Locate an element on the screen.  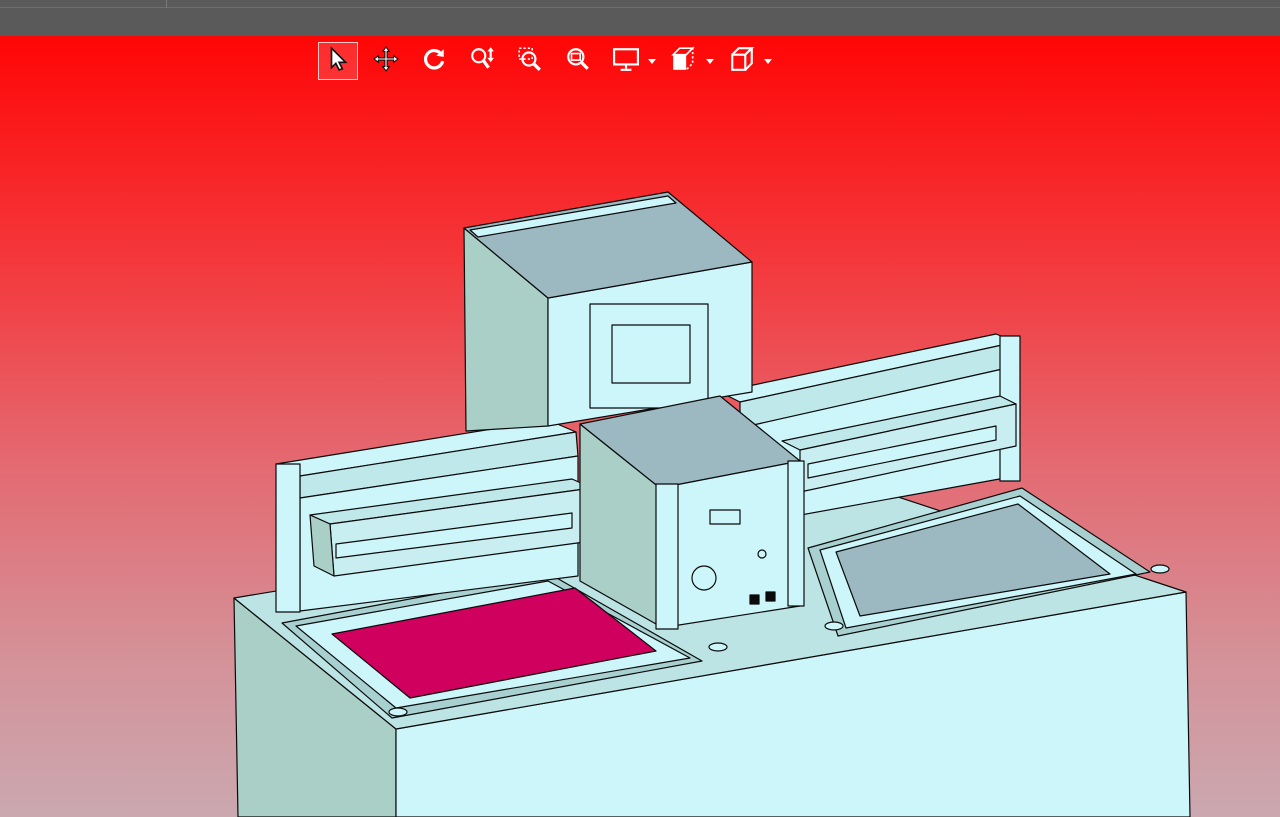
section-view-icon is located at coordinates (684, 61).